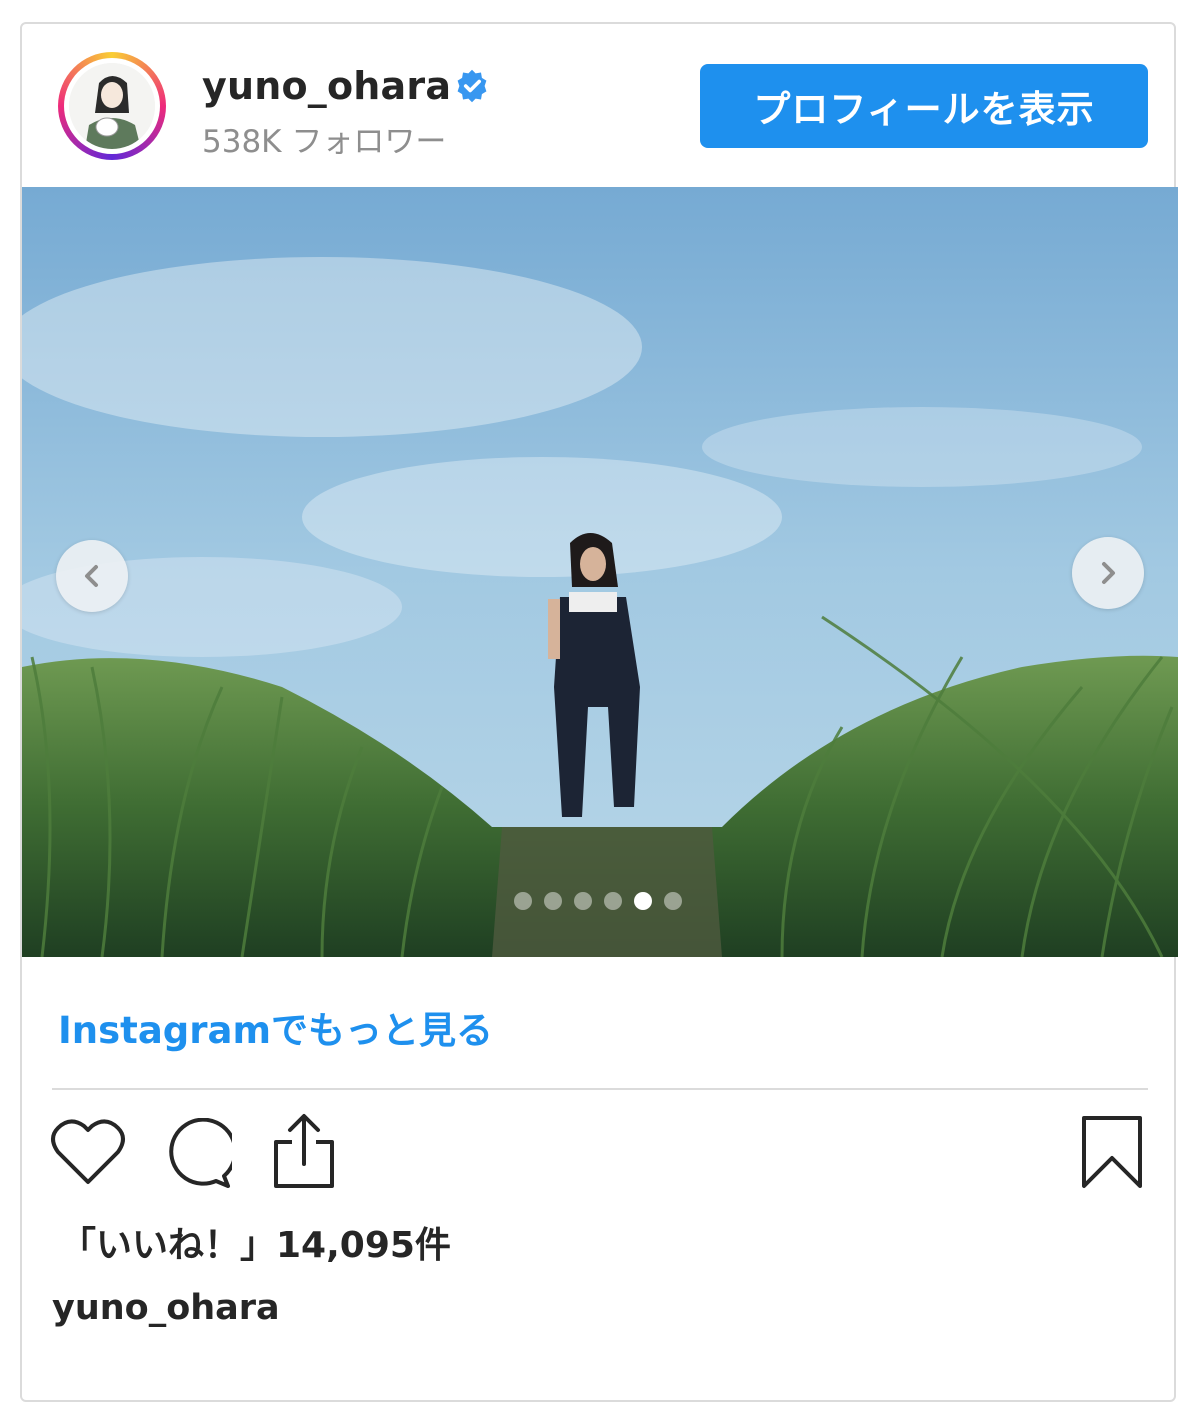 The height and width of the screenshot is (1402, 1200). I want to click on comment-icon, so click(196, 1154).